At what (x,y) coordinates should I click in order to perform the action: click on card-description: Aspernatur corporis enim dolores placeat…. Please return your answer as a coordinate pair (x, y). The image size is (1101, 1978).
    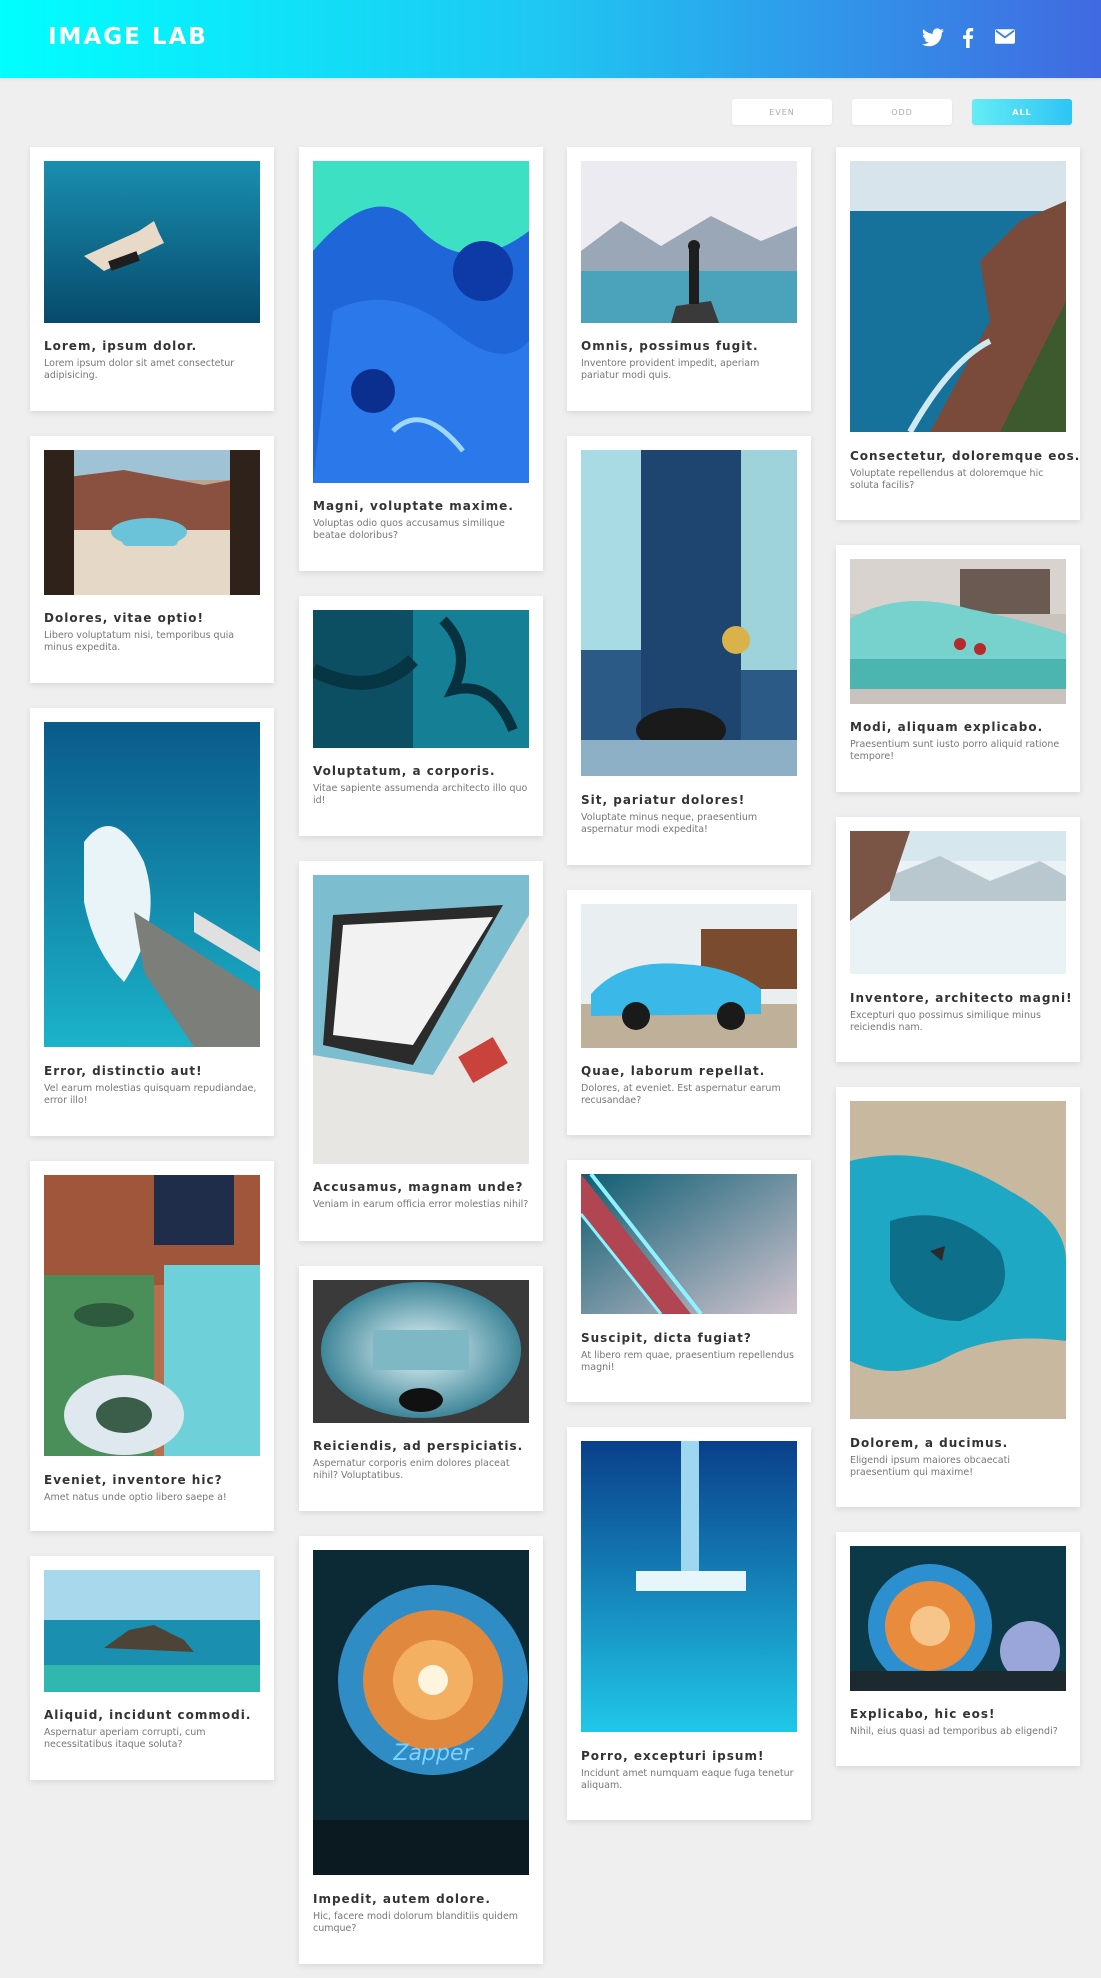
    Looking at the image, I should click on (411, 1469).